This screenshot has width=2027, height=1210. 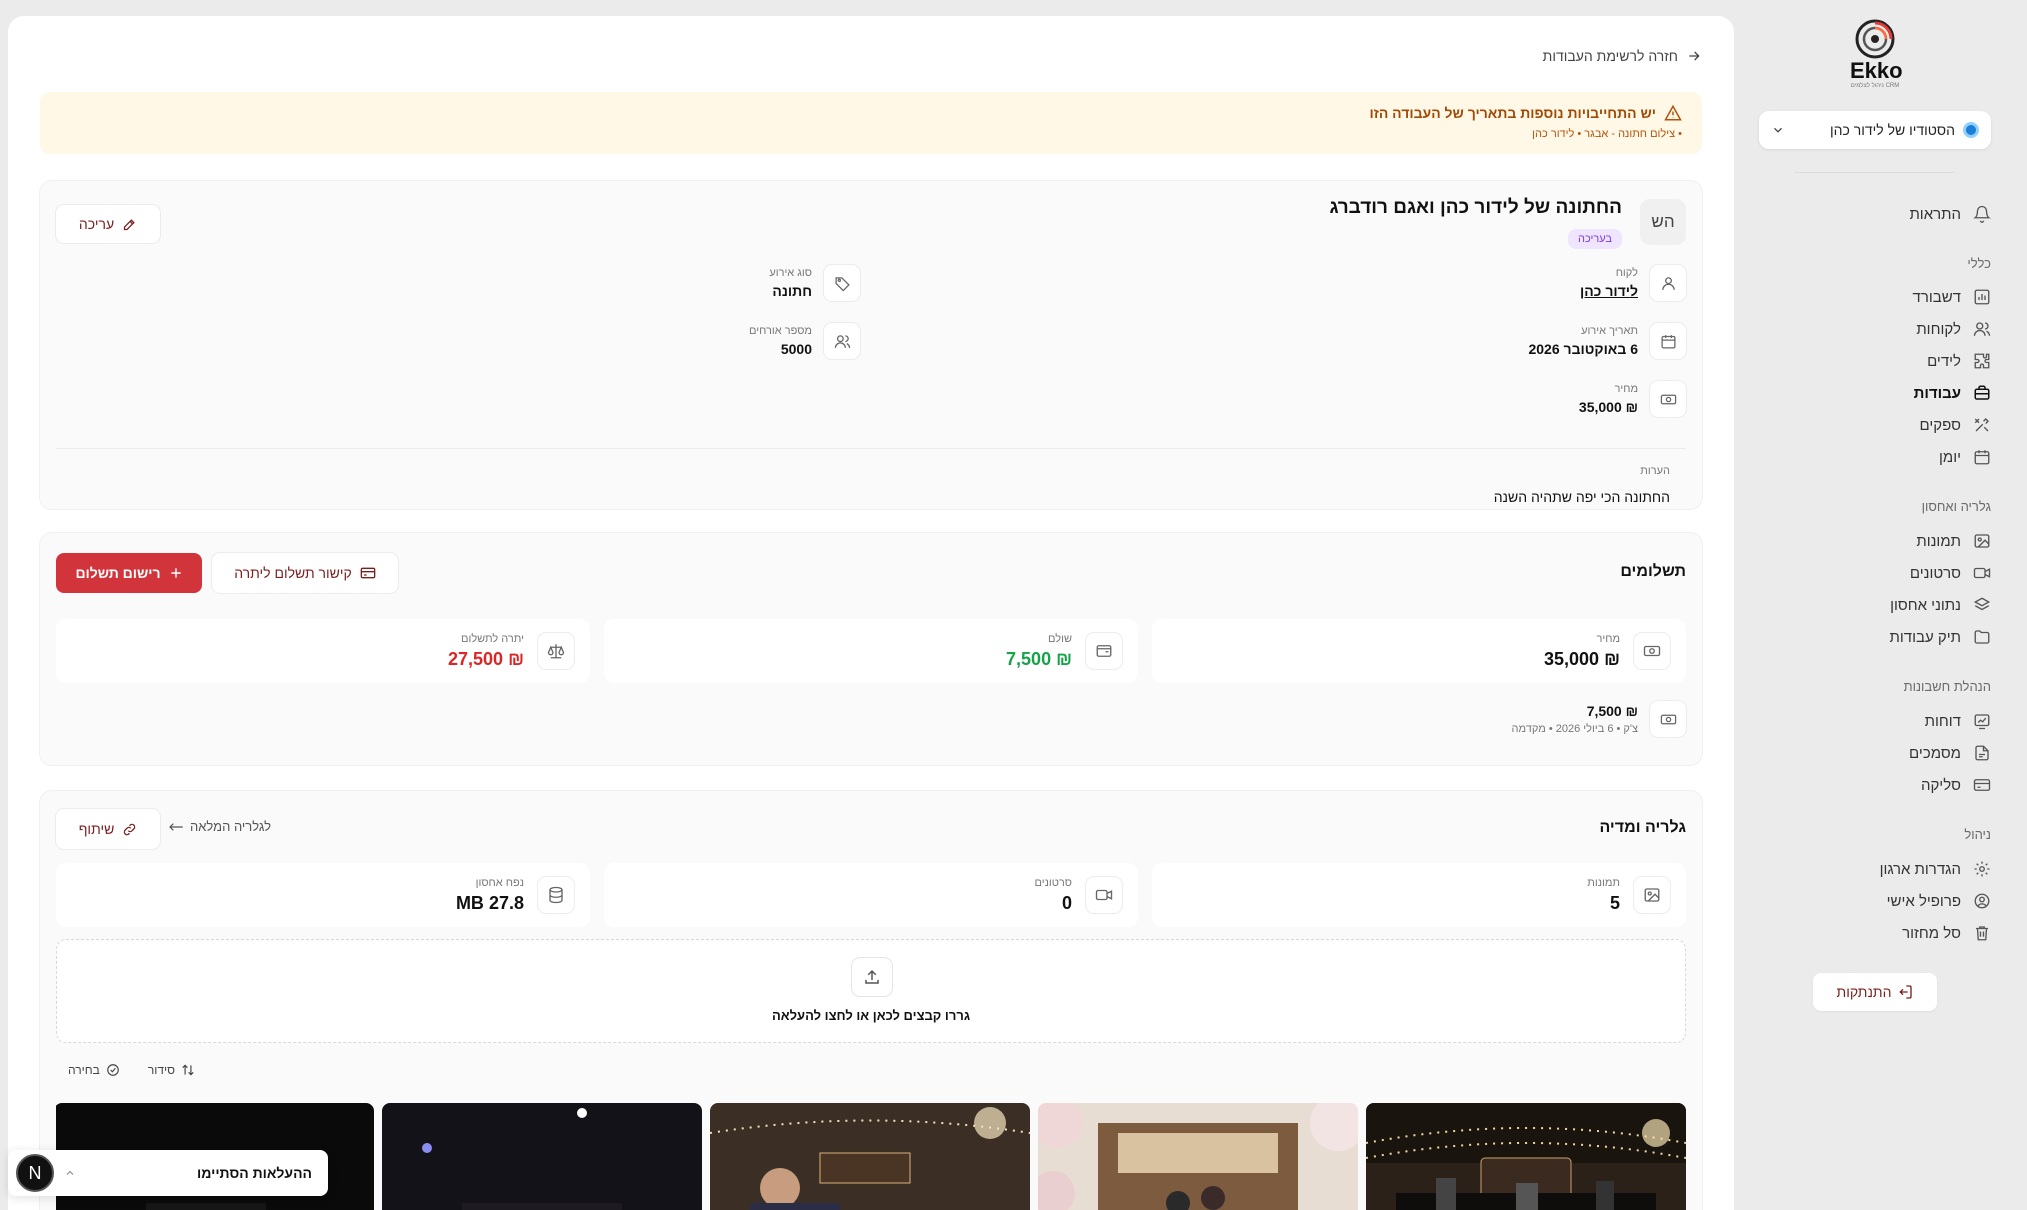 I want to click on payment-entry: ₪ 7,500 צ'ק • 6 ביולי 2026 • מקדמה, so click(x=1599, y=719).